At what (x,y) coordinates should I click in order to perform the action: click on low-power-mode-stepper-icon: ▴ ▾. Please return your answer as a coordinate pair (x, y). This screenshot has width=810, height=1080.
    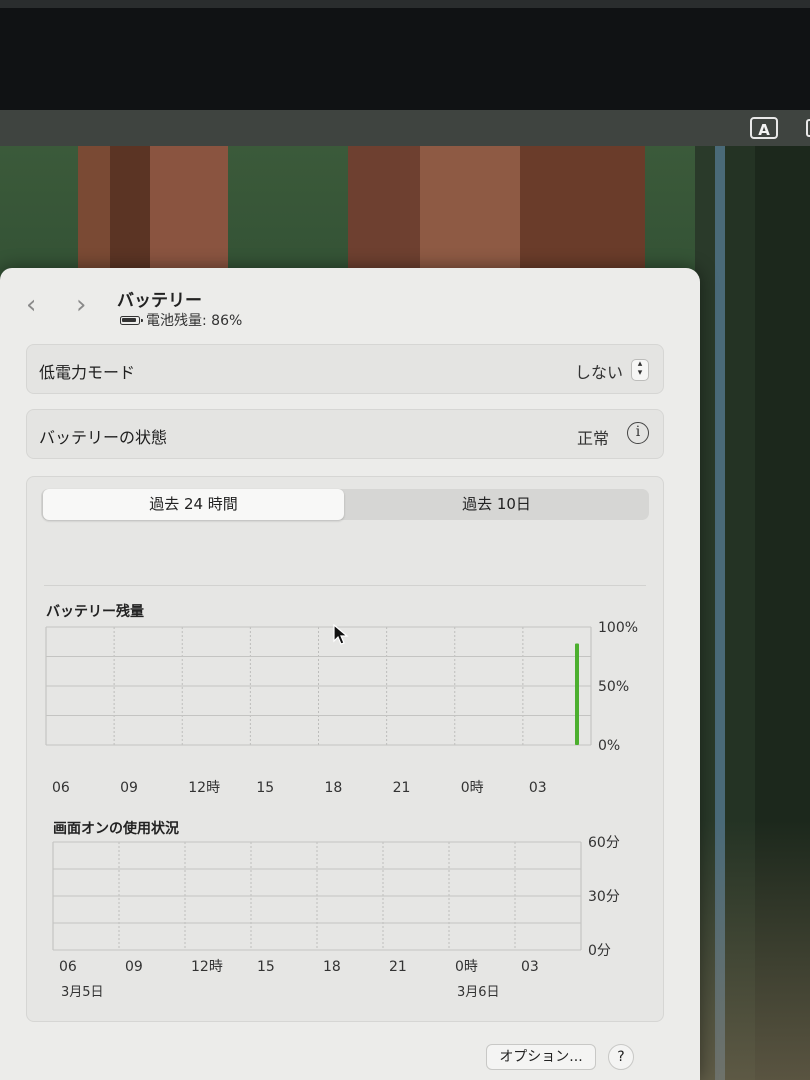
    Looking at the image, I should click on (640, 370).